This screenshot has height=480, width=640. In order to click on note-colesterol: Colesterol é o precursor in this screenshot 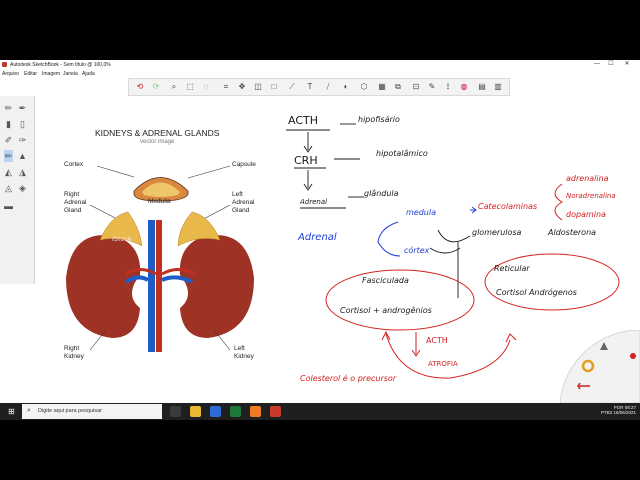, I will do `click(348, 378)`.